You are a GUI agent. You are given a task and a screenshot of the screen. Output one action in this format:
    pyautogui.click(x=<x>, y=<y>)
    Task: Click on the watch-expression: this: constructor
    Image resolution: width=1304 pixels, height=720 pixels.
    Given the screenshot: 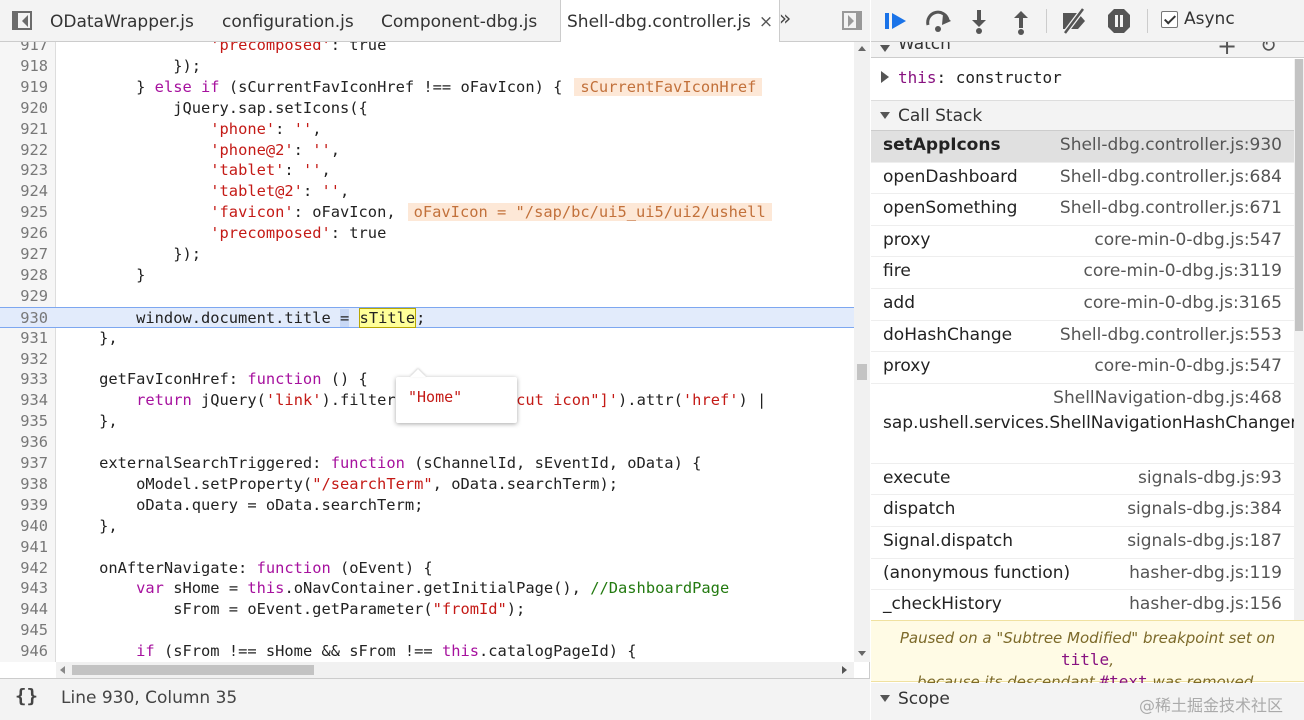 What is the action you would take?
    pyautogui.click(x=1087, y=80)
    